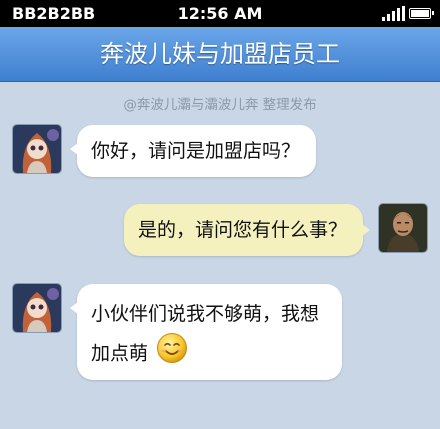  What do you see at coordinates (394, 13) in the screenshot?
I see `signal-icon` at bounding box center [394, 13].